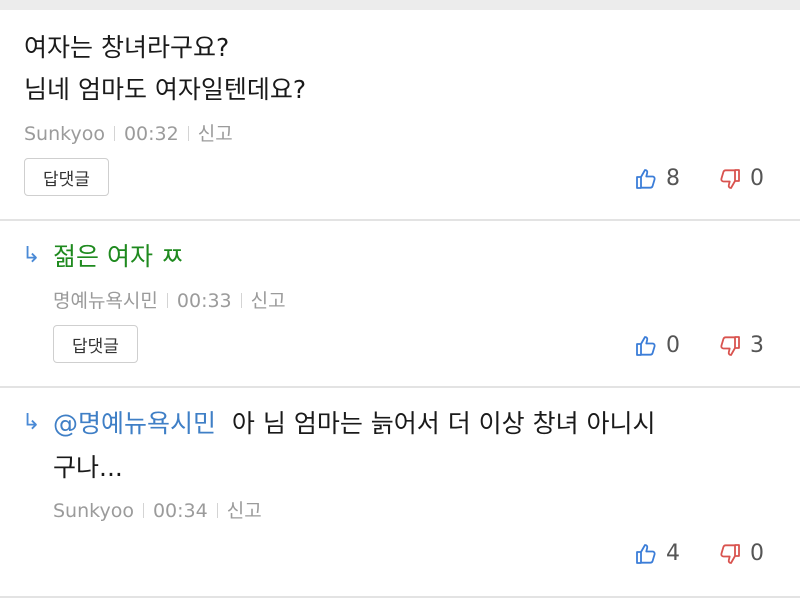 The image size is (800, 600). I want to click on comment-text: 젊은 여자 ㅉ, so click(118, 256).